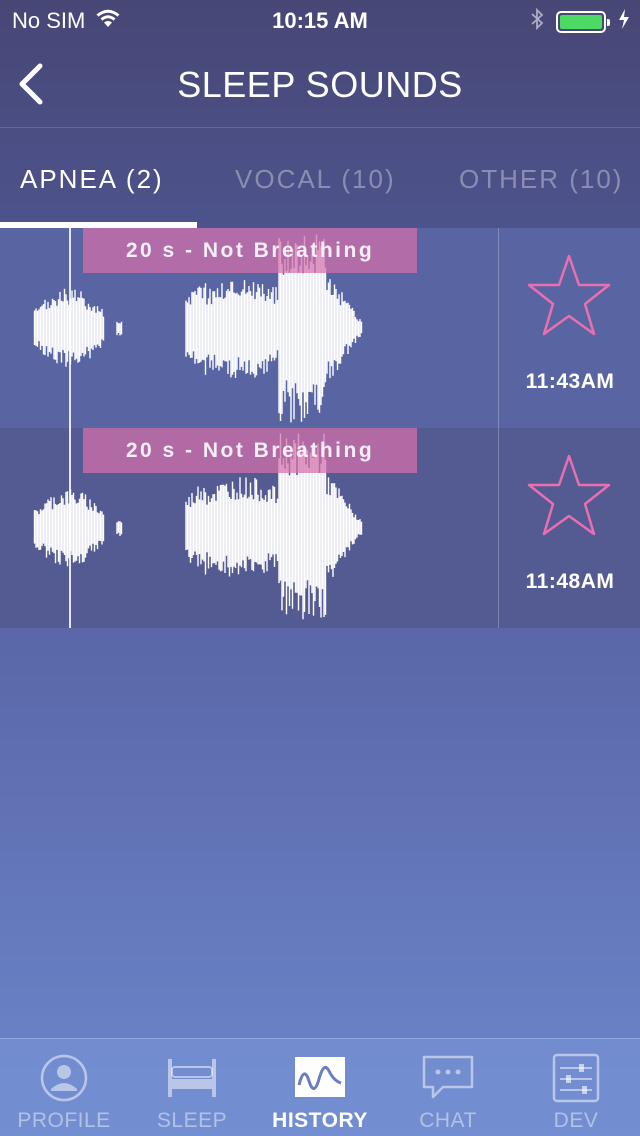  I want to click on charging-bolt-icon, so click(624, 22).